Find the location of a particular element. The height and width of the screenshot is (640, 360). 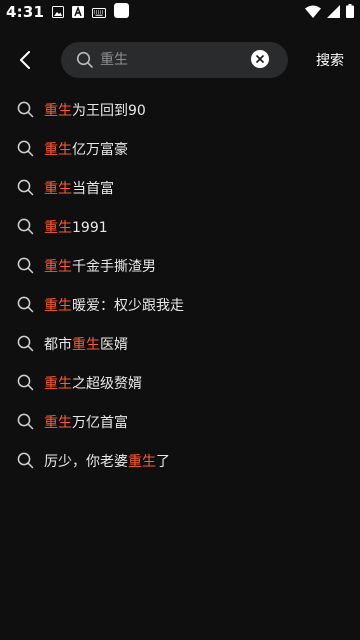

signal-icon is located at coordinates (333, 12).